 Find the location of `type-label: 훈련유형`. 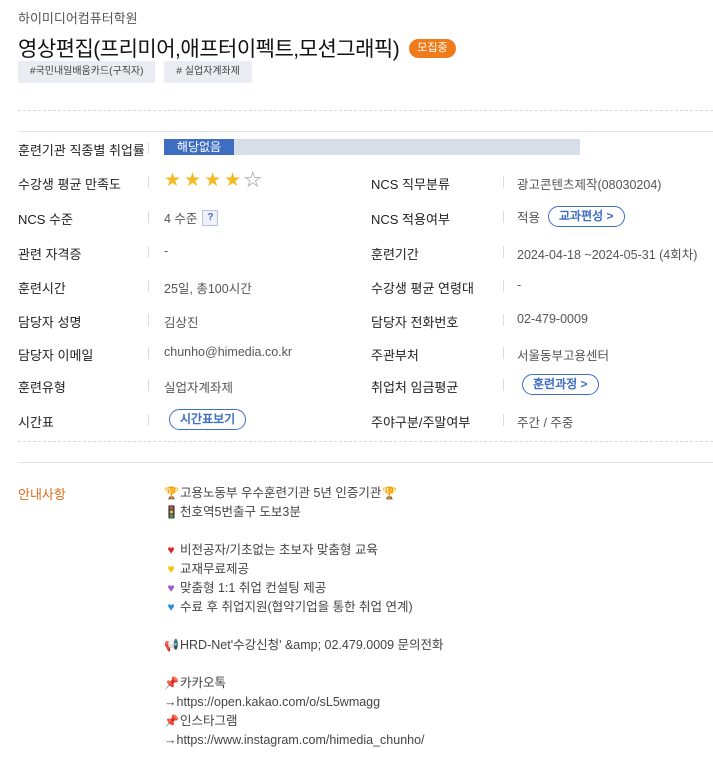

type-label: 훈련유형 is located at coordinates (42, 387).